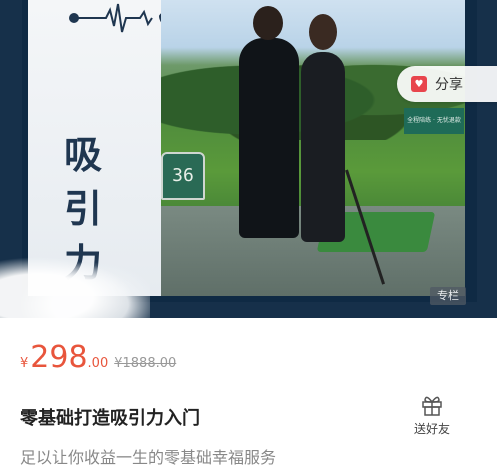 The height and width of the screenshot is (471, 497). I want to click on price-row: ¥ 298 .00 ¥1888.00, so click(98, 358).